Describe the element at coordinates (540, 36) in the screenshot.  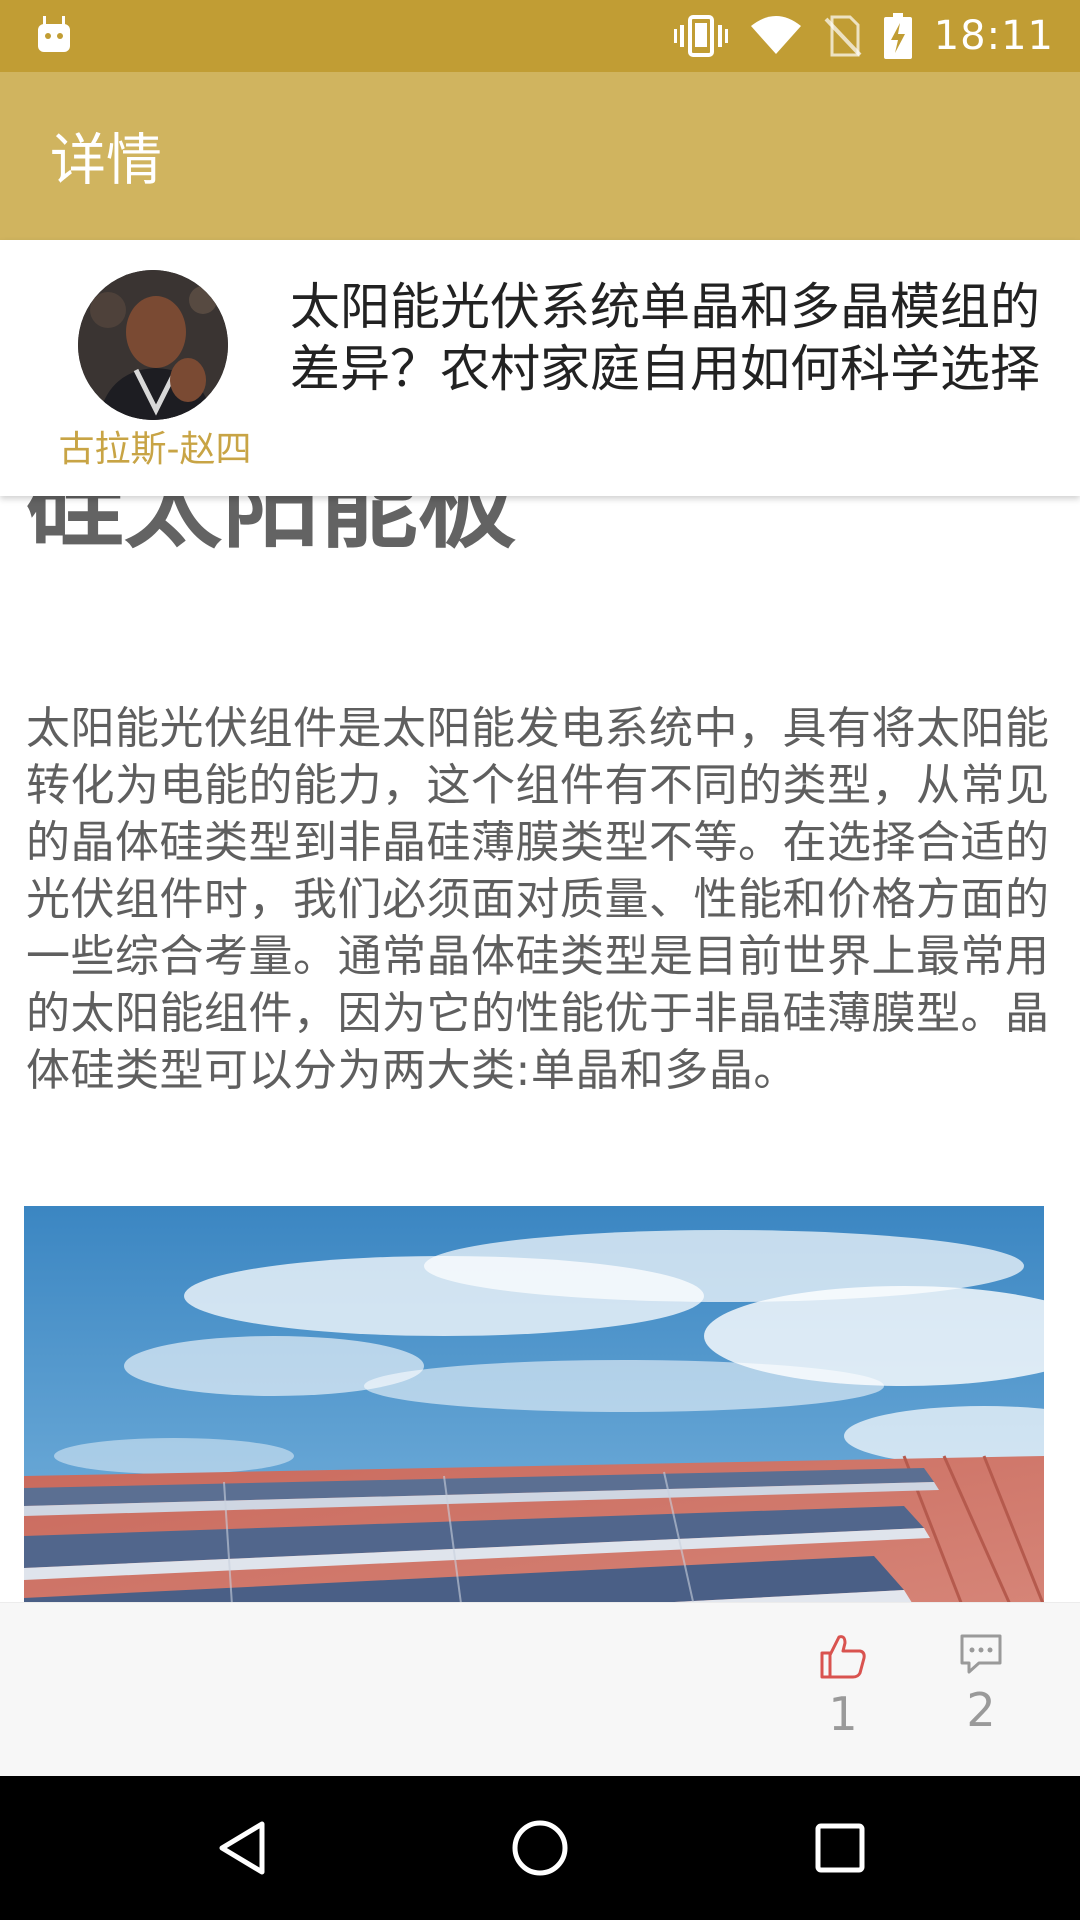
I see `status-bar: 18:11` at that location.